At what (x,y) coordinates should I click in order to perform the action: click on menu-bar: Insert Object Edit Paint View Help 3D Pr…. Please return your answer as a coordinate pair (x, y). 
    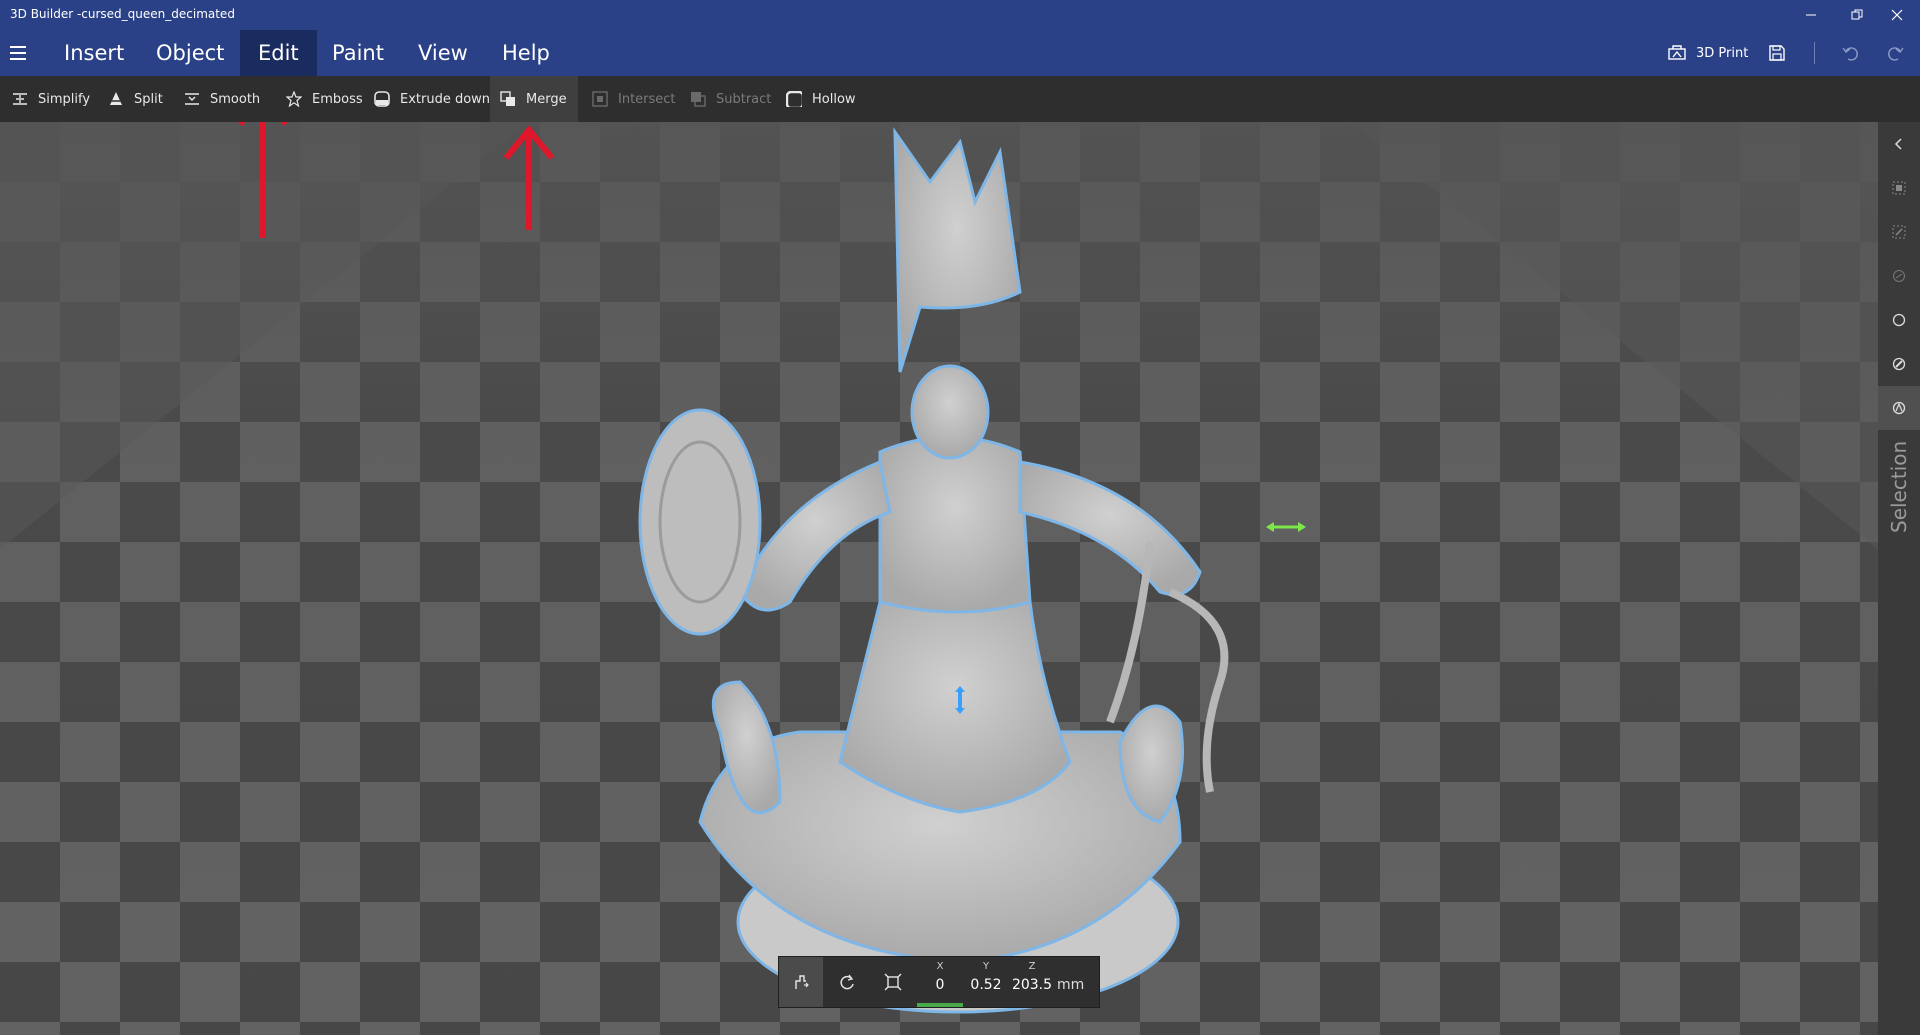
    Looking at the image, I should click on (960, 53).